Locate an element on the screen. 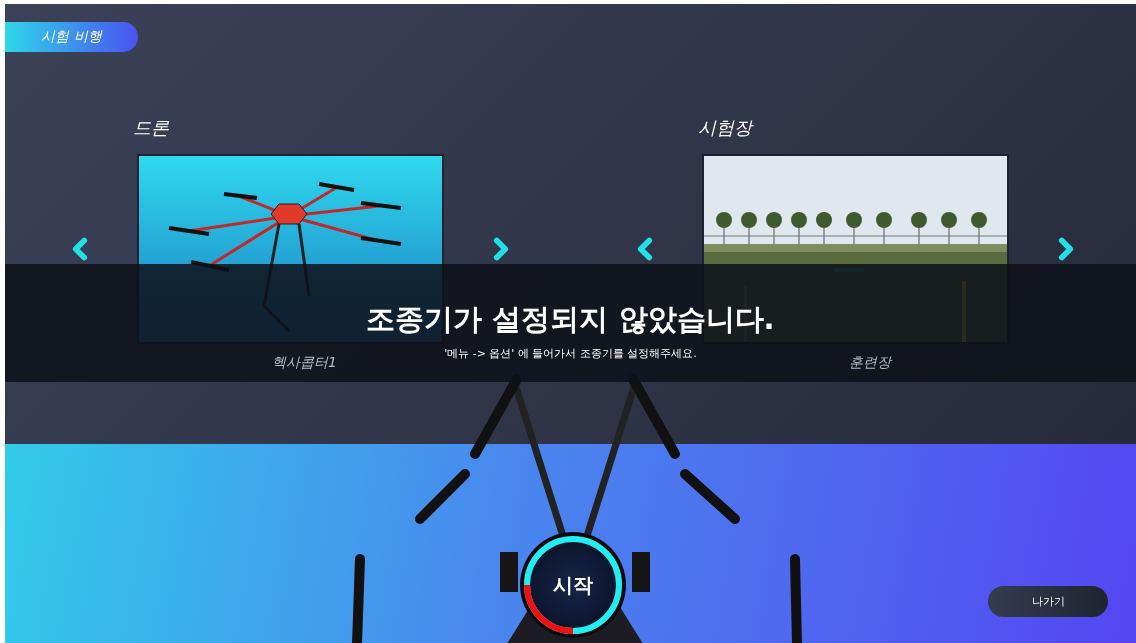  section-label: 시험장 is located at coordinates (726, 128).